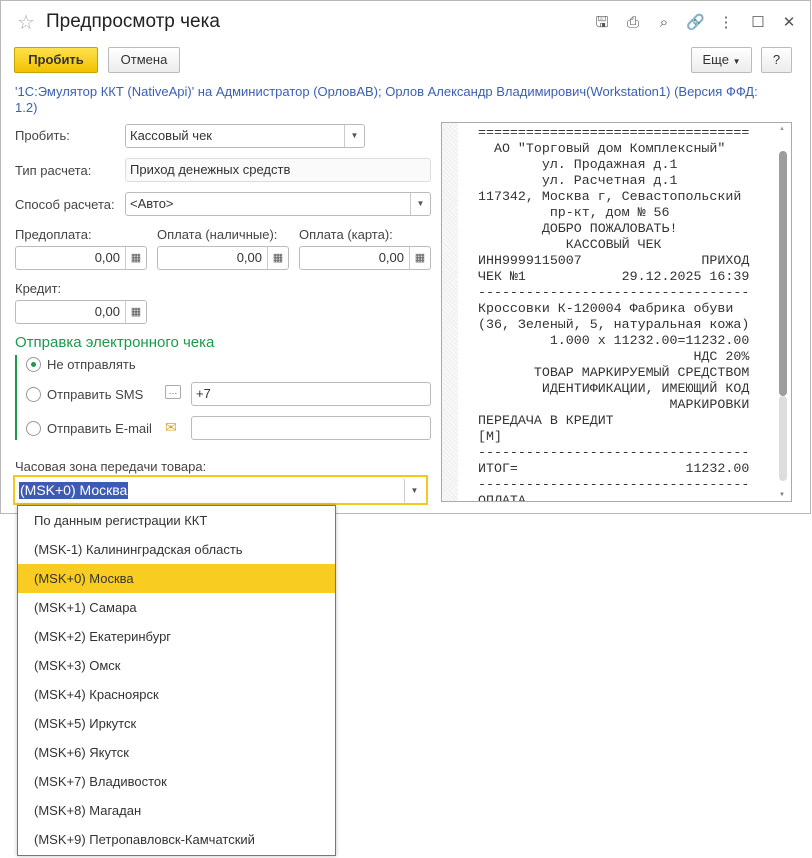 The width and height of the screenshot is (812, 858). What do you see at coordinates (115, 342) in the screenshot?
I see `ereceipt-section-title: Отправка электронного чека` at bounding box center [115, 342].